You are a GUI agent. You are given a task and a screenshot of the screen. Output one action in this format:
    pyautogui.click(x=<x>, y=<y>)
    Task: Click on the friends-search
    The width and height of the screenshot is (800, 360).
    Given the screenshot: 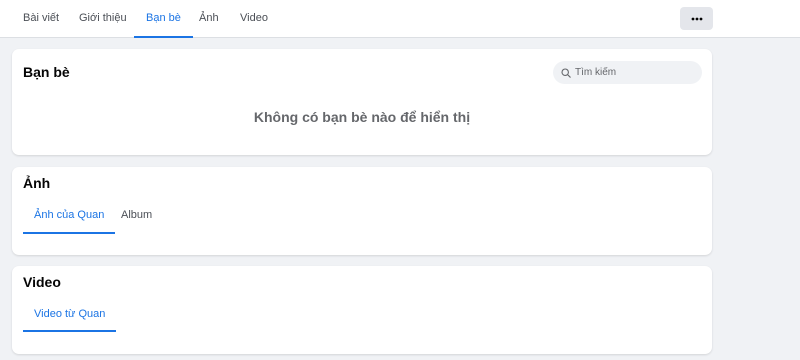 What is the action you would take?
    pyautogui.click(x=627, y=72)
    